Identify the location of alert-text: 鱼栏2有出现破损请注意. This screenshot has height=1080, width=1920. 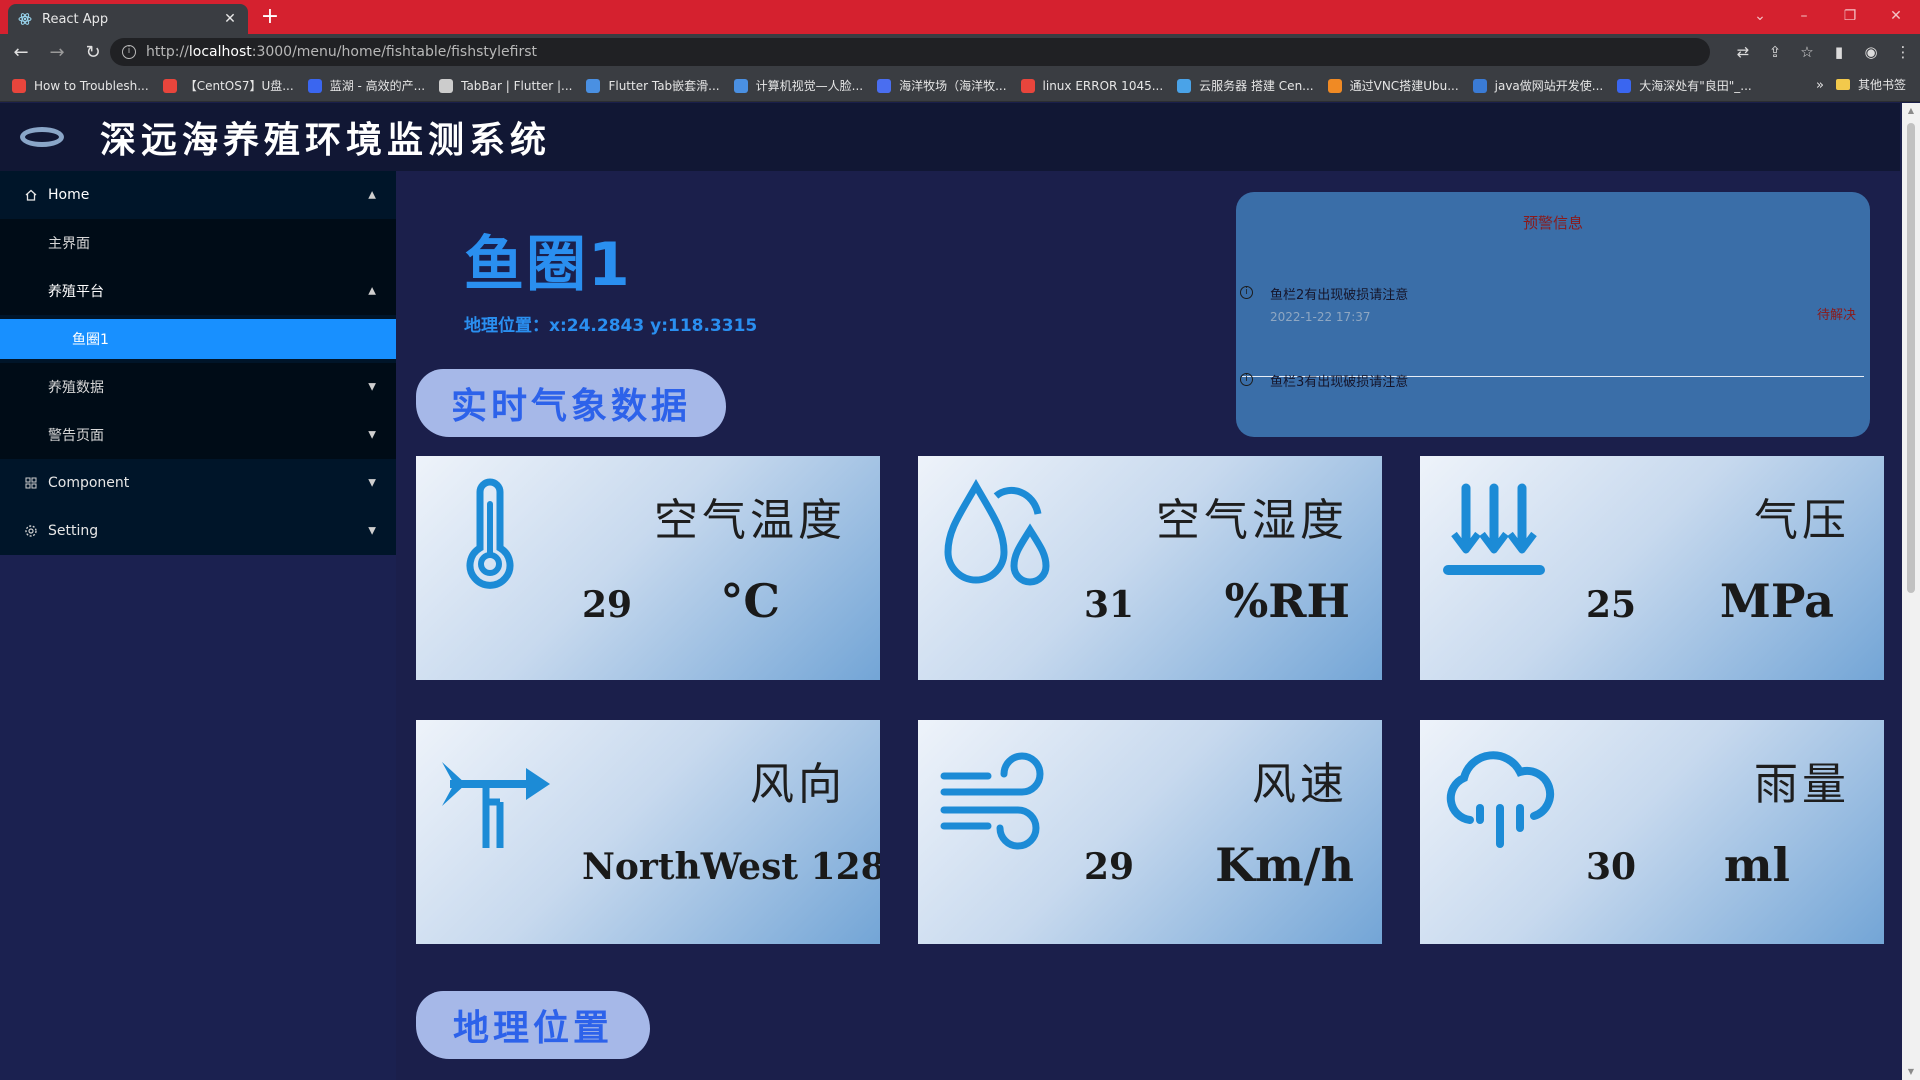
(1339, 295).